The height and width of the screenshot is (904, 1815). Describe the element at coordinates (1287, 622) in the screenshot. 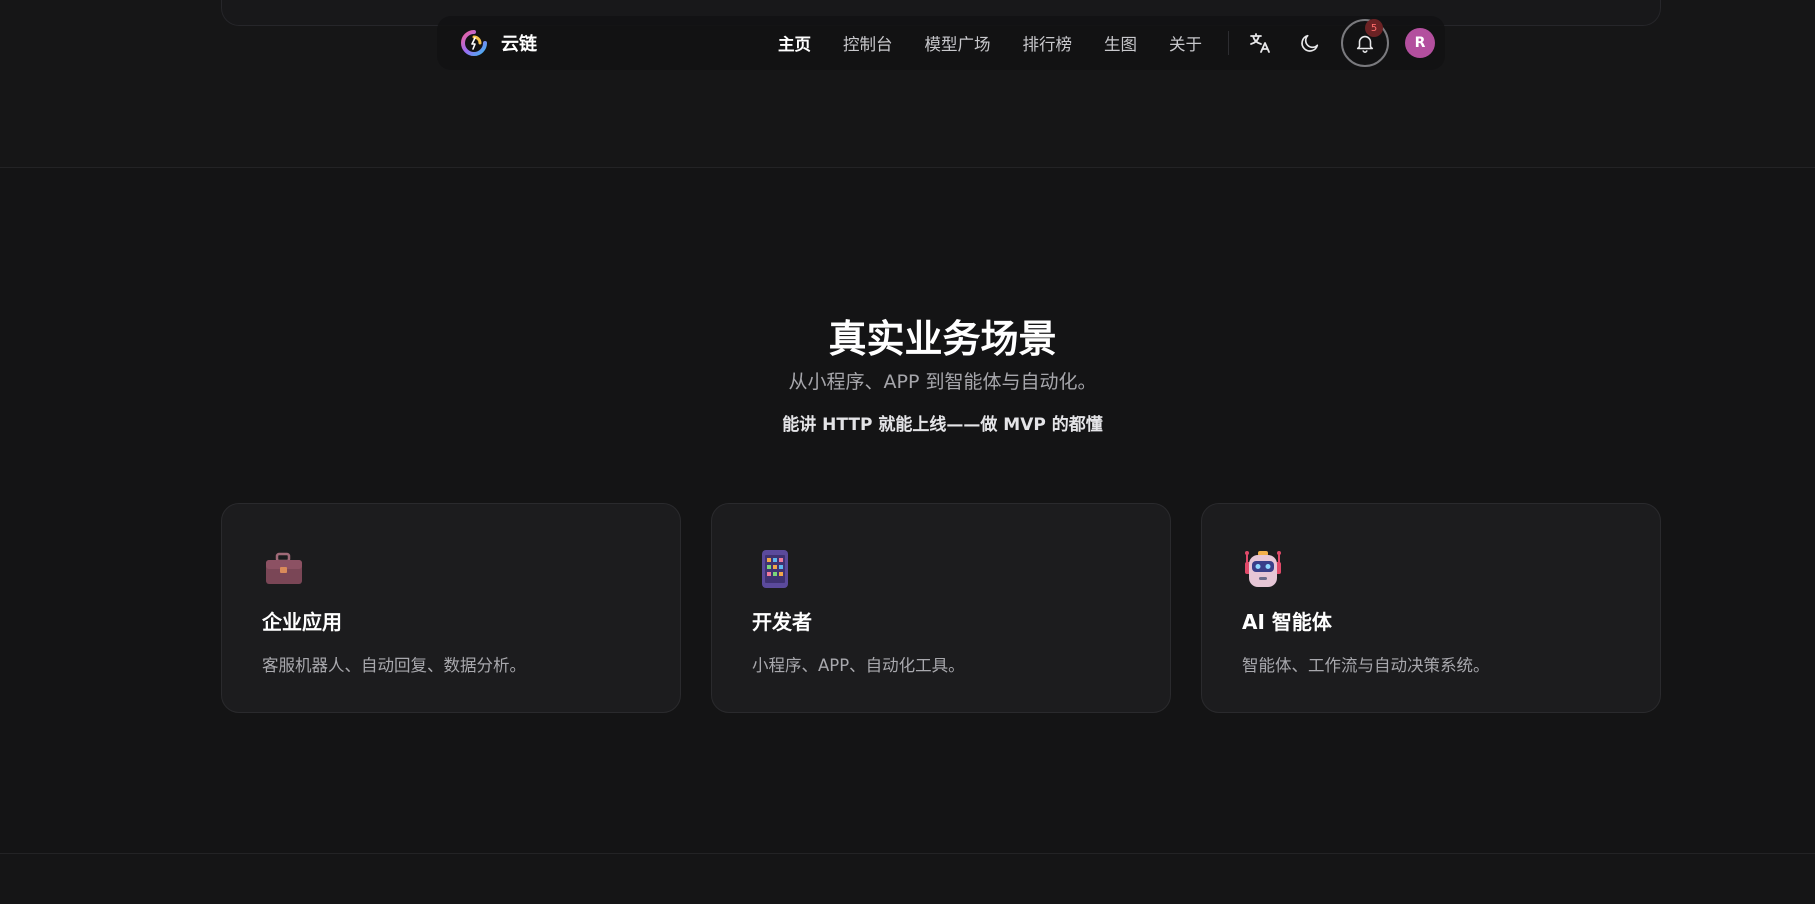

I see `card-title: AI 智能体` at that location.